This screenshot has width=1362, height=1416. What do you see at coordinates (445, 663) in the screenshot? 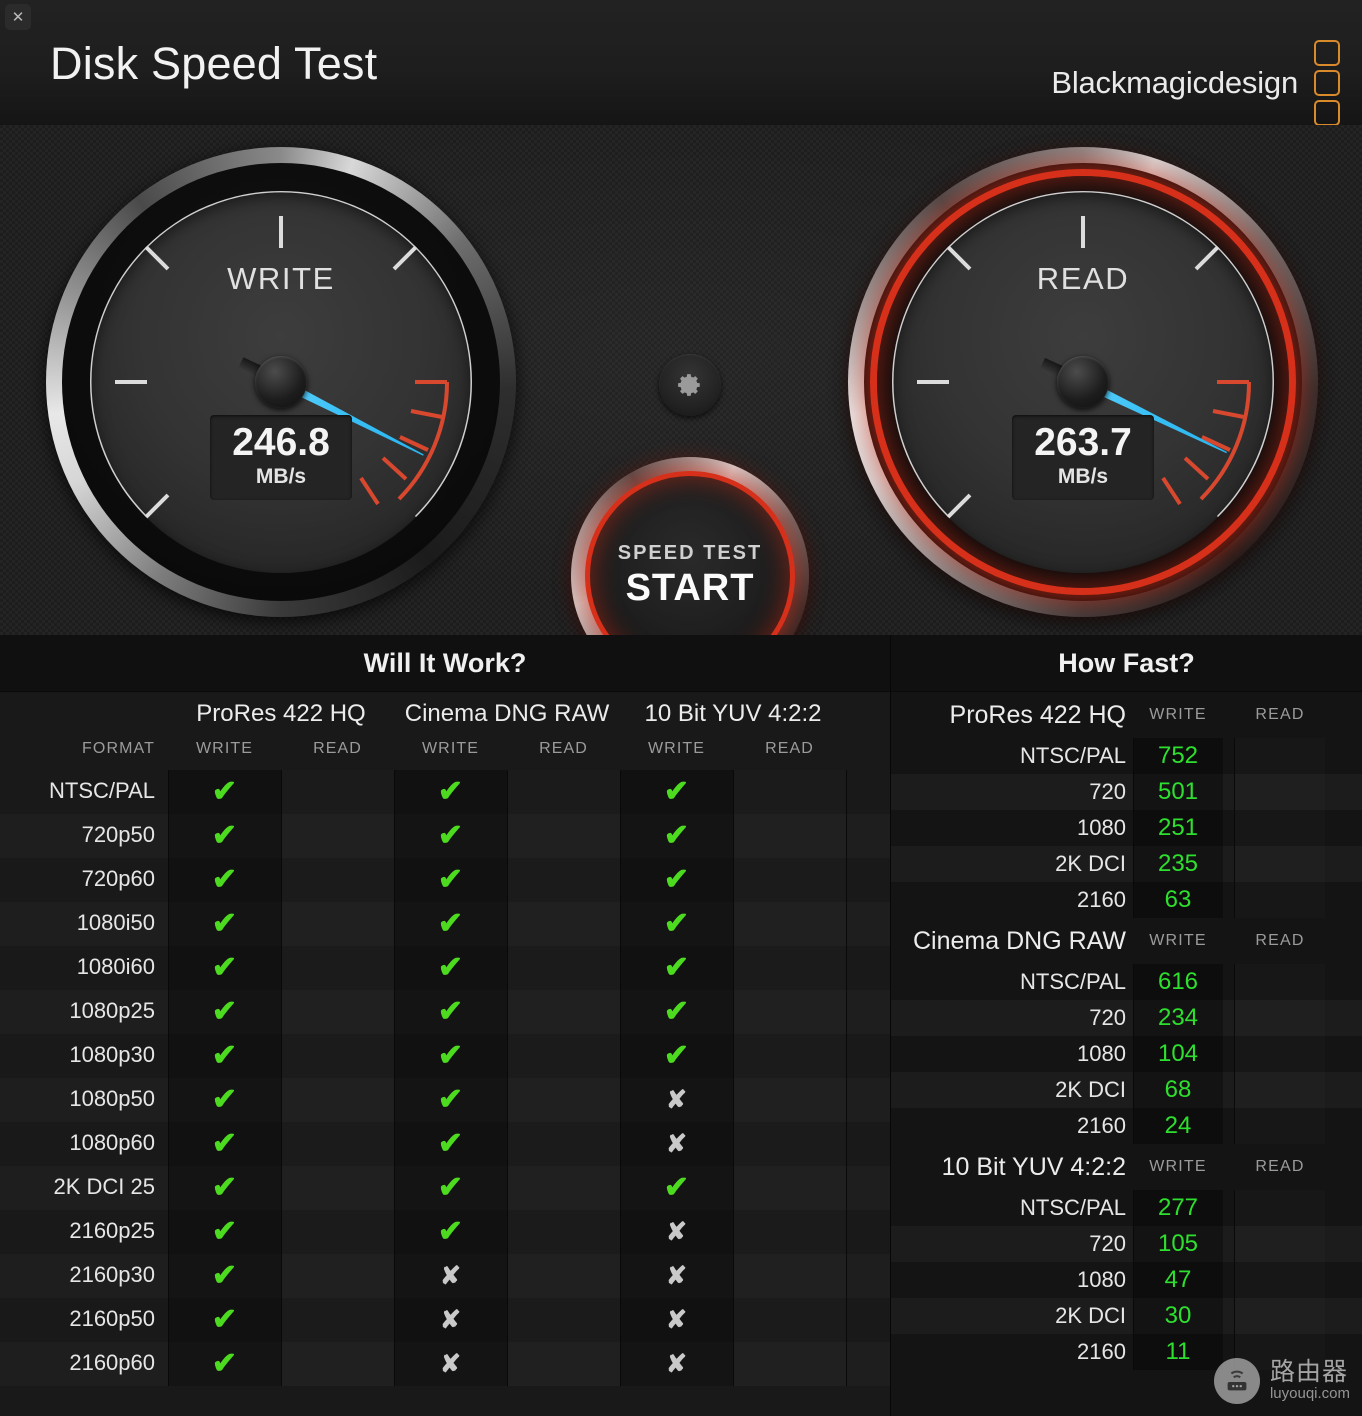
I see `will-it-work-title: Will It Work?` at bounding box center [445, 663].